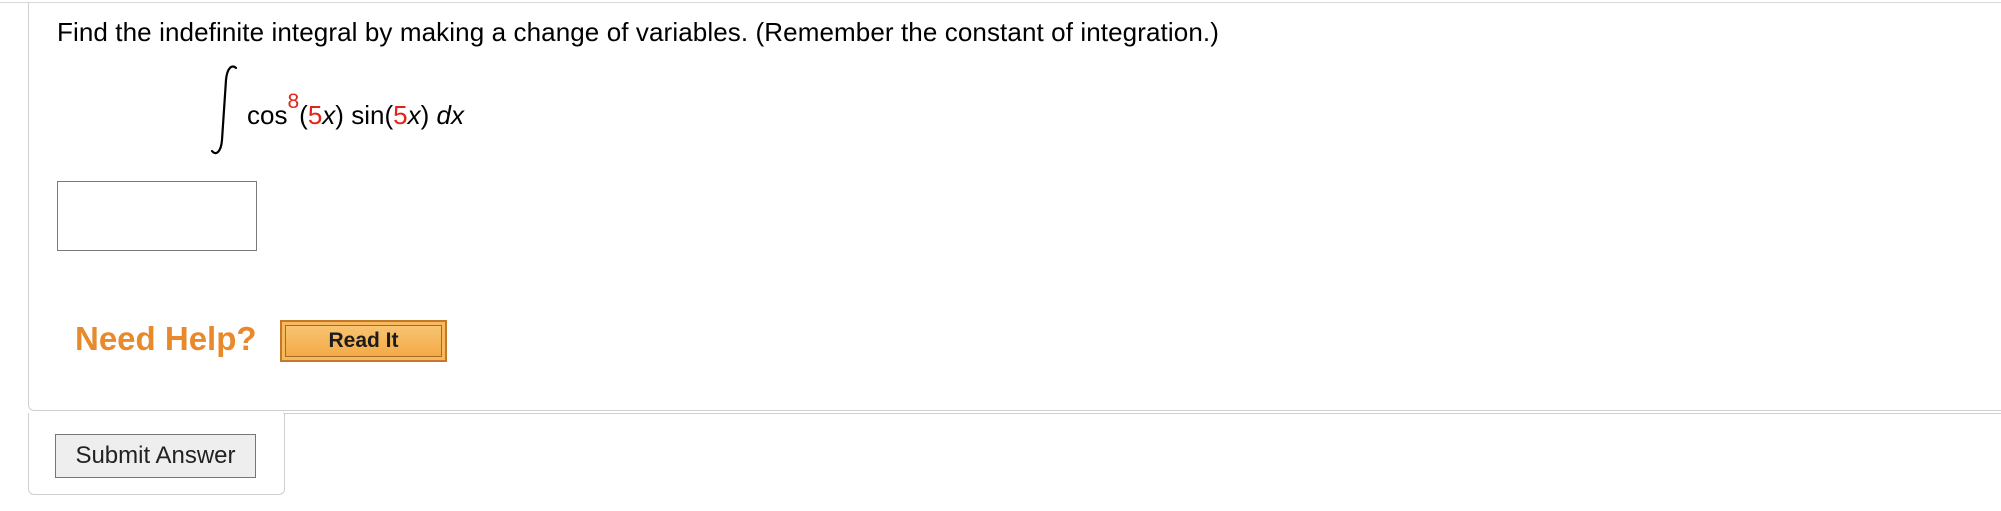 The width and height of the screenshot is (2001, 511). What do you see at coordinates (368, 115) in the screenshot?
I see `sin-function: sin` at bounding box center [368, 115].